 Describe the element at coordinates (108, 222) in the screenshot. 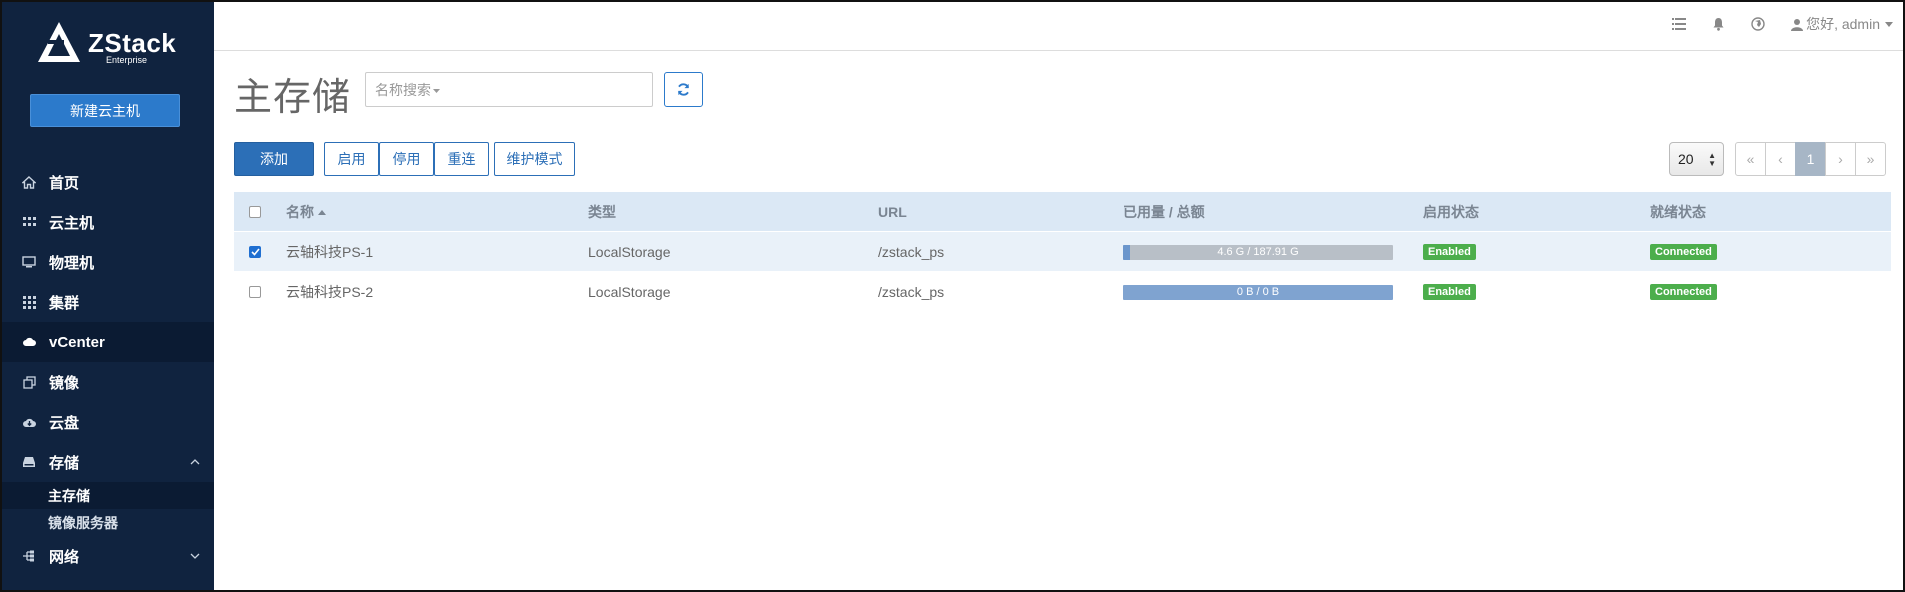

I see `sidebar-item-vm: 云主机` at that location.